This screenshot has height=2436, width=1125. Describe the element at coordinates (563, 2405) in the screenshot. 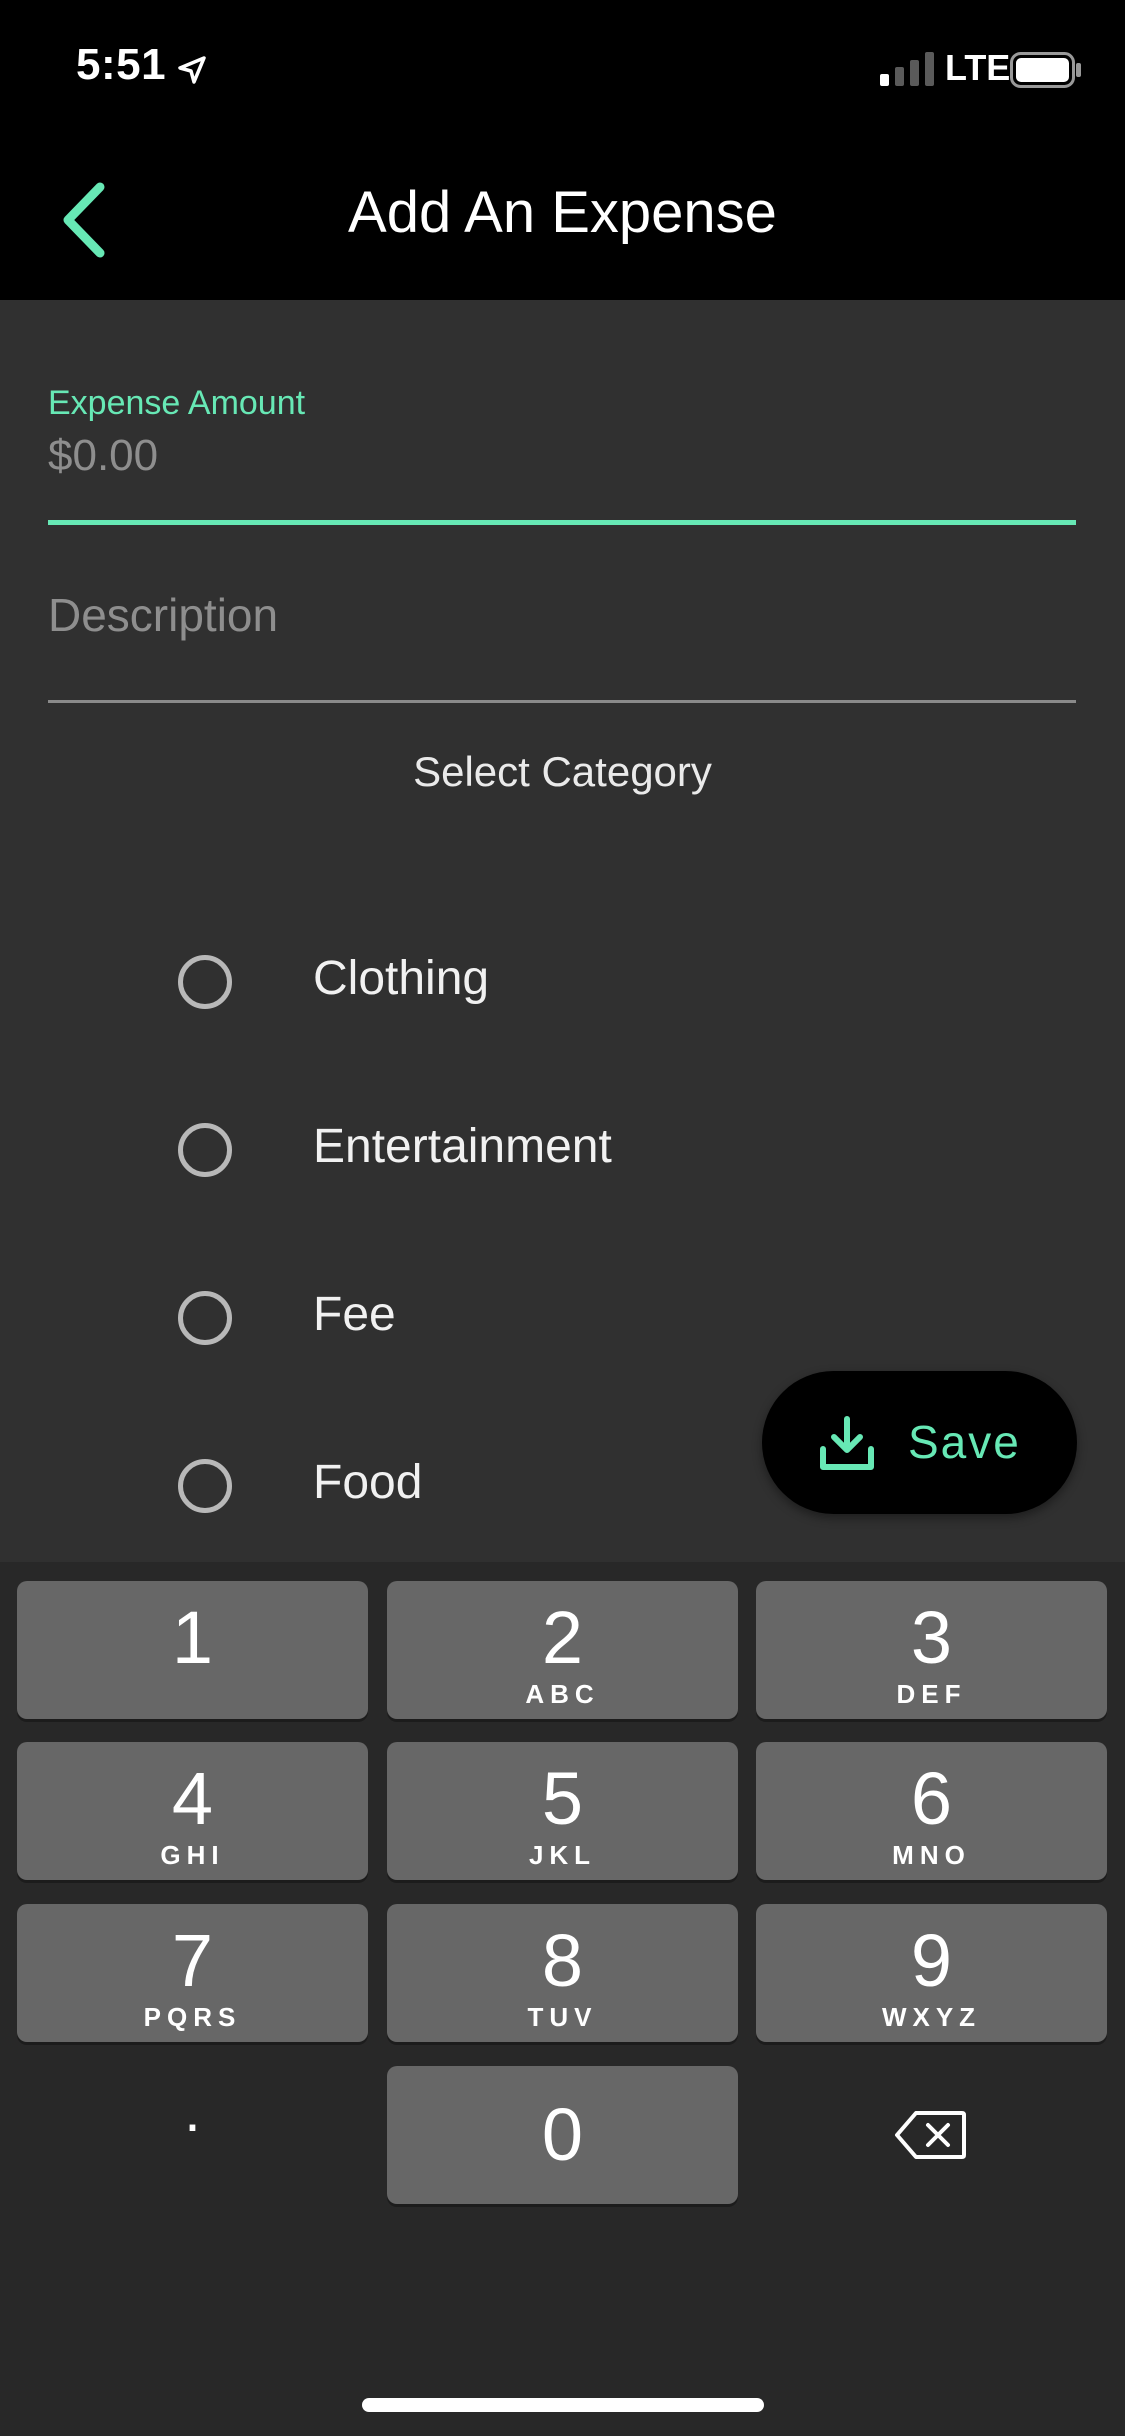

I see `home-indicator` at that location.